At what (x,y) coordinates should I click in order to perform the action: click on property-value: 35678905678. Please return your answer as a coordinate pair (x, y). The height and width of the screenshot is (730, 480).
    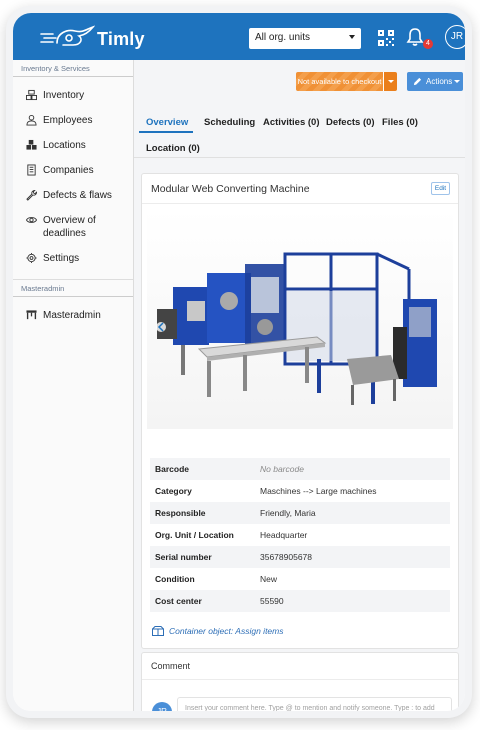
    Looking at the image, I should click on (286, 557).